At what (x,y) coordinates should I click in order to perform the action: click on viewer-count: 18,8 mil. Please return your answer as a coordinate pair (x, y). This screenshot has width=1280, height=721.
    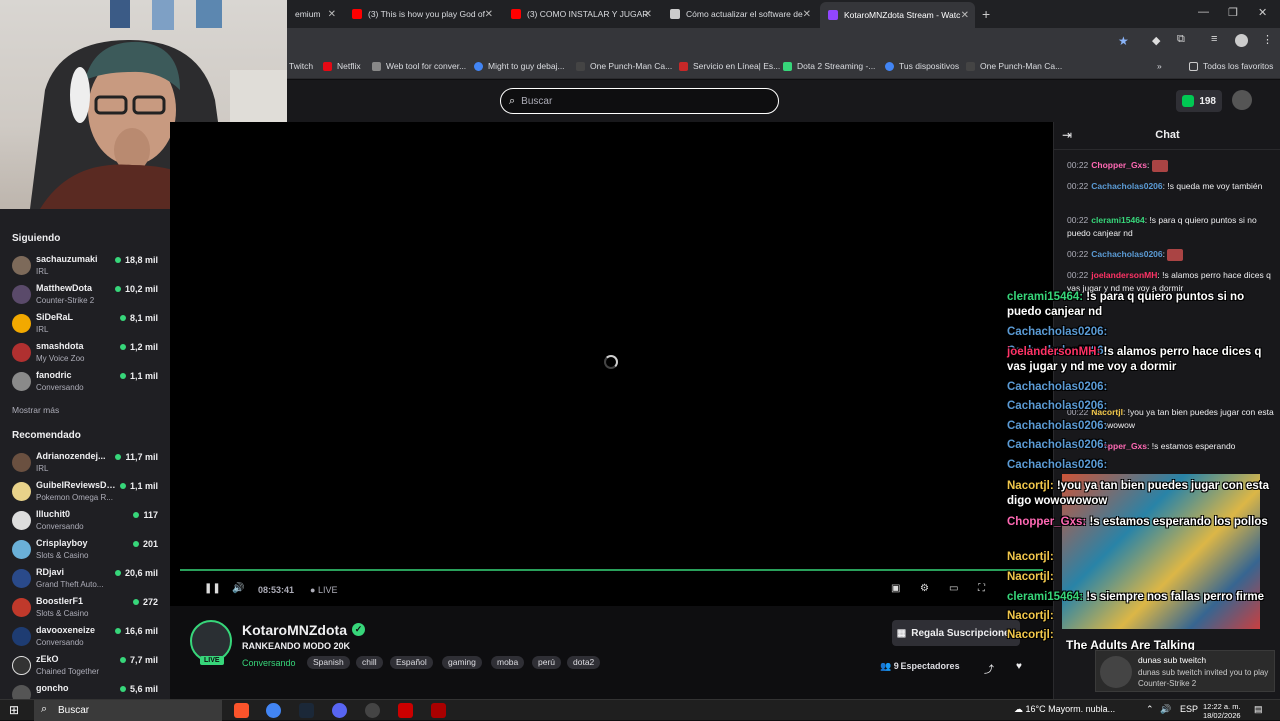
    Looking at the image, I should click on (136, 260).